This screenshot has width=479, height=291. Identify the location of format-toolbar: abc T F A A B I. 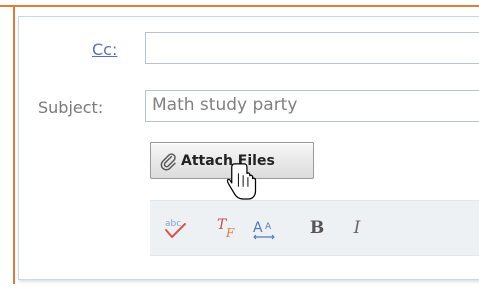
(314, 228).